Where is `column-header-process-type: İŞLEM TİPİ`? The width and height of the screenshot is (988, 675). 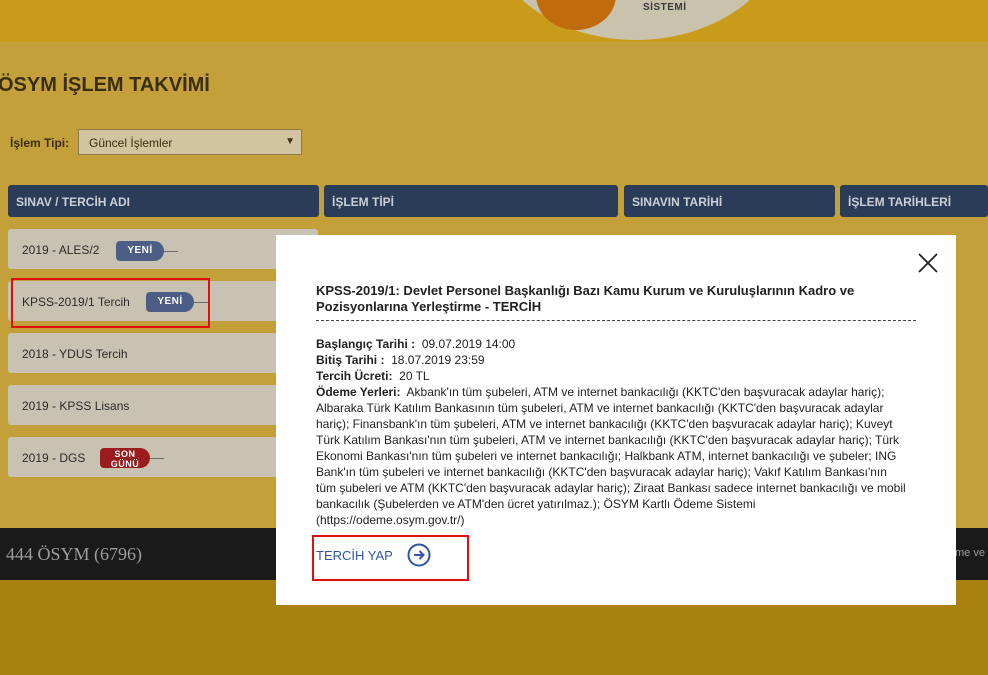 column-header-process-type: İŞLEM TİPİ is located at coordinates (471, 201).